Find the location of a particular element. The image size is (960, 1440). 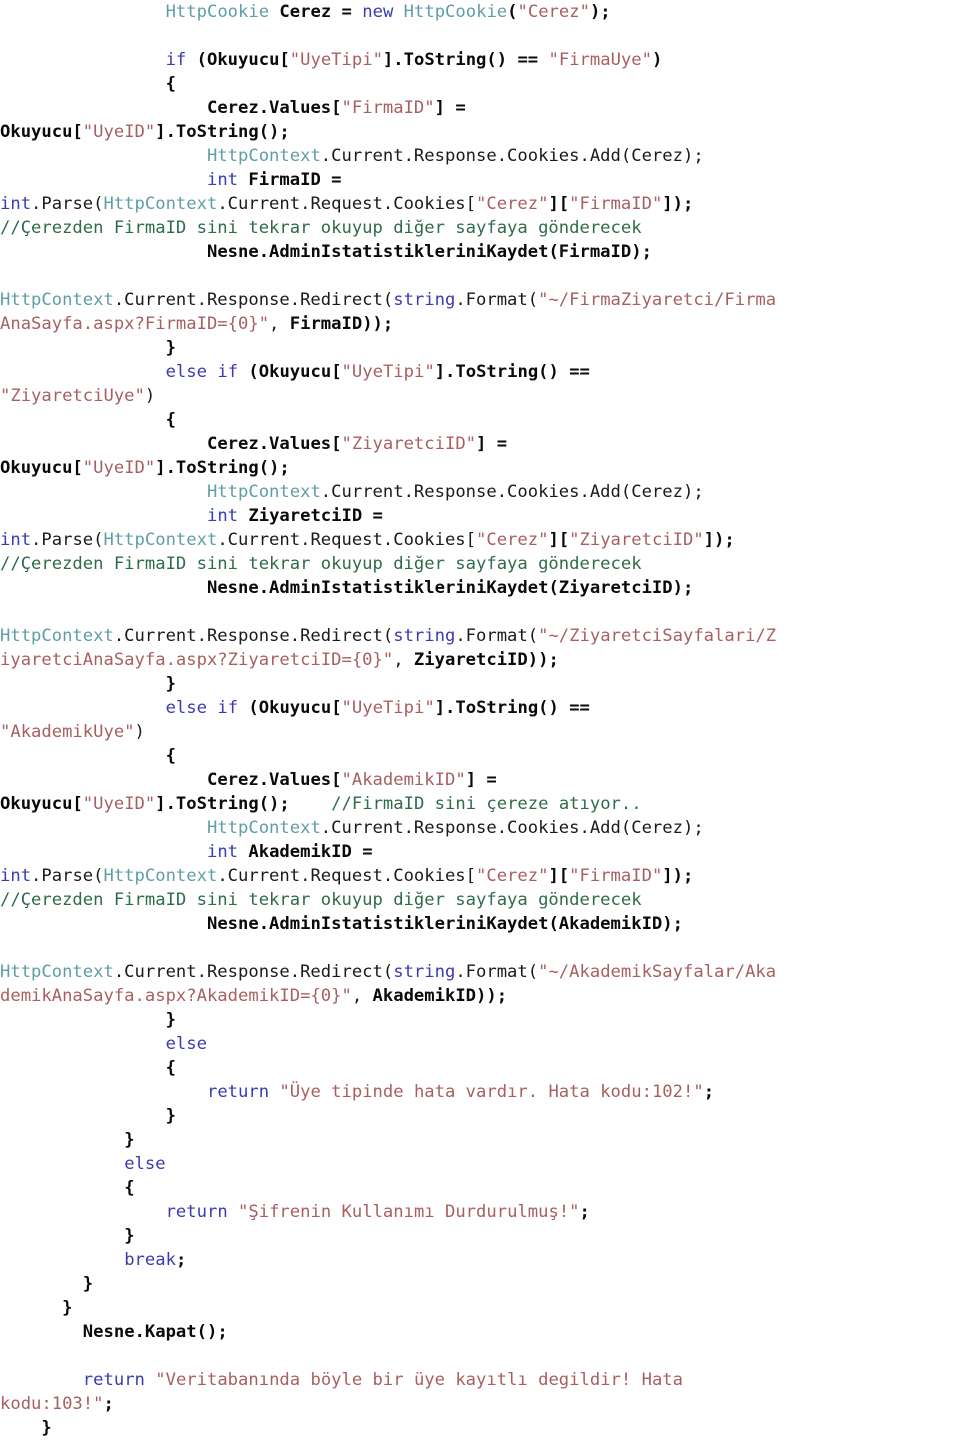

code-token-identifier: ].ToString(); is located at coordinates (222, 804).